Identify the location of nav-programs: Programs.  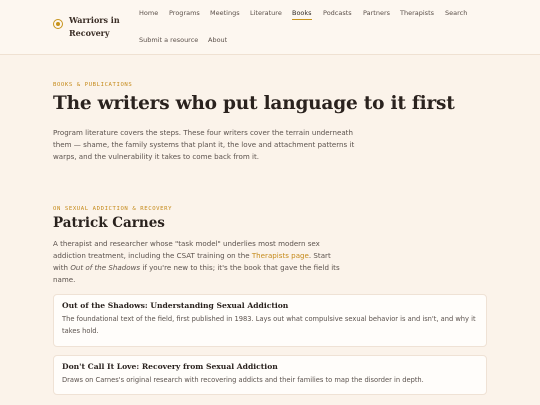
(184, 14).